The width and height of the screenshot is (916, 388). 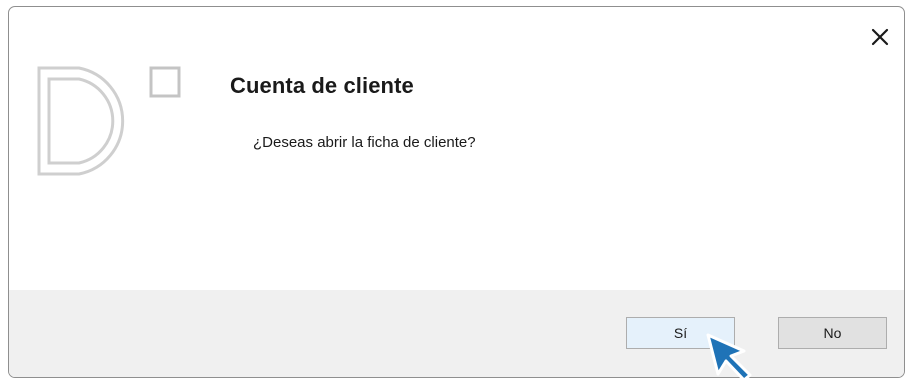 What do you see at coordinates (322, 85) in the screenshot?
I see `dialog-title: Cuenta de cliente` at bounding box center [322, 85].